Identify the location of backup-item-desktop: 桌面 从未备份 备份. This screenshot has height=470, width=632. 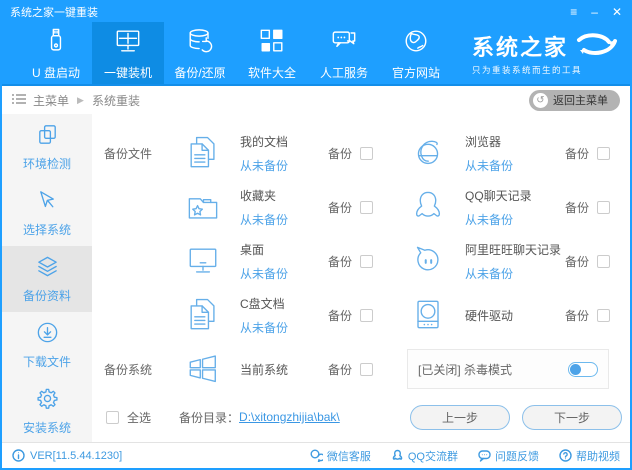
(274, 261).